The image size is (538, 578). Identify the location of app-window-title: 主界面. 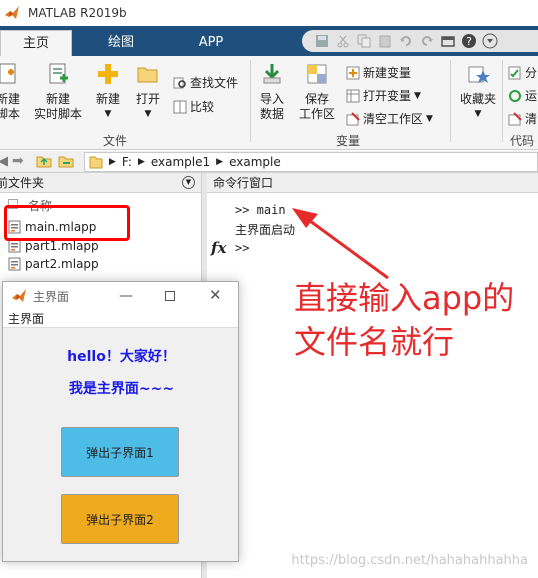
(51, 296).